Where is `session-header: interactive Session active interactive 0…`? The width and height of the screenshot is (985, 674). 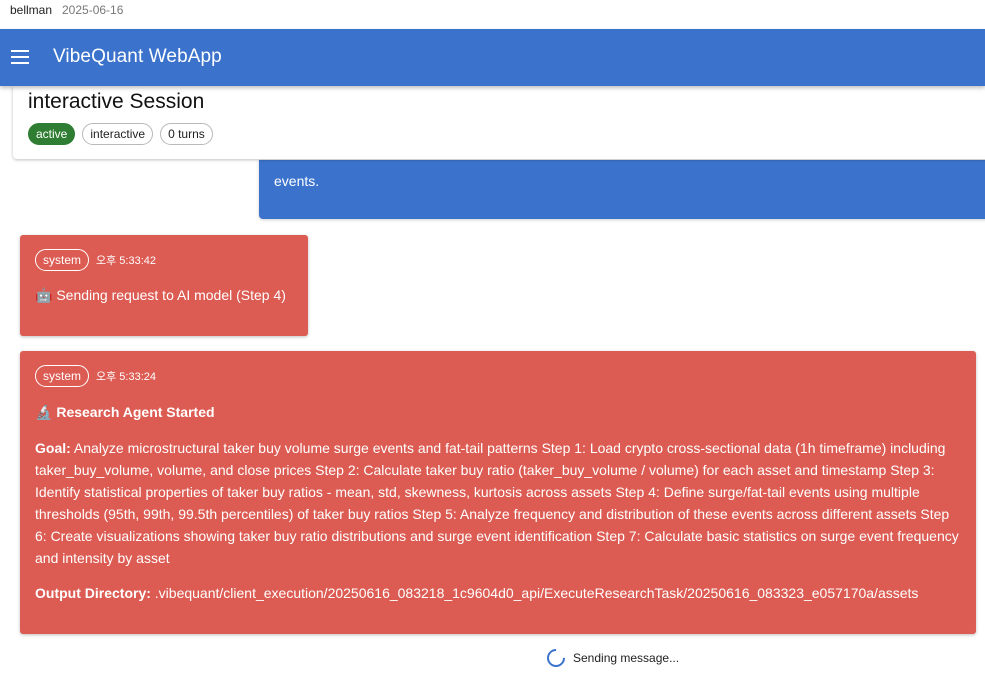 session-header: interactive Session active interactive 0… is located at coordinates (499, 122).